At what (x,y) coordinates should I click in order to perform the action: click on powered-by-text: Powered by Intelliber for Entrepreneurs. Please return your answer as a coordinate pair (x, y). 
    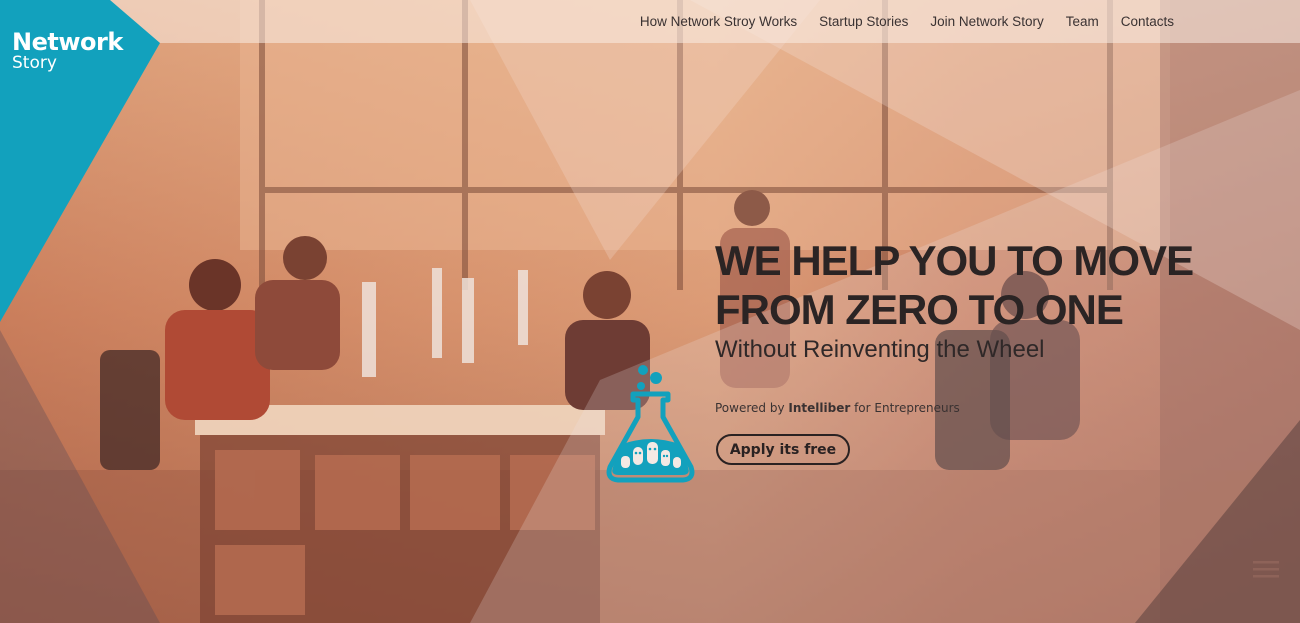
    Looking at the image, I should click on (837, 408).